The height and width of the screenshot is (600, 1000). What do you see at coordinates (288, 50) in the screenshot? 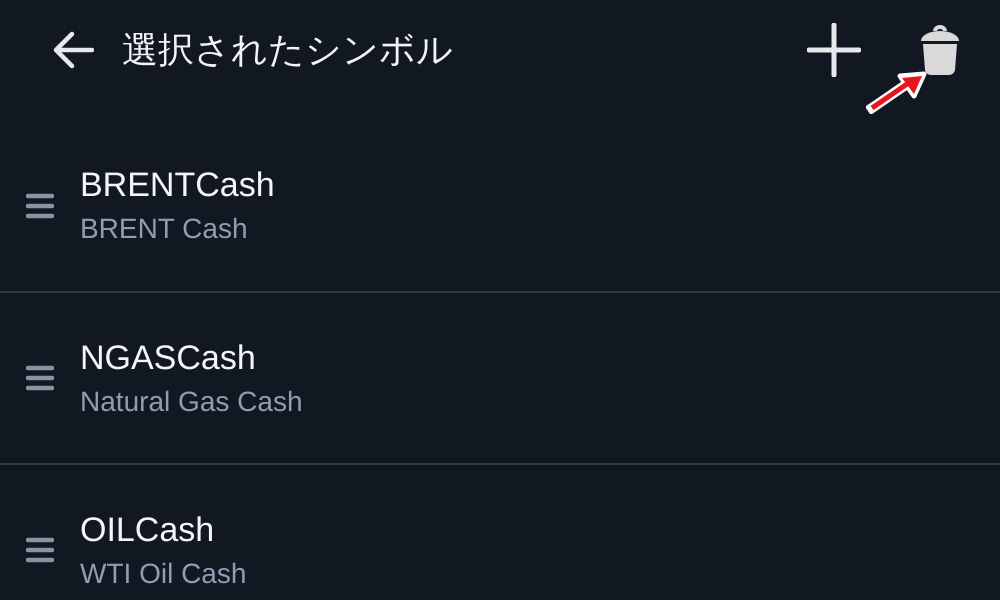
I see `screen-title: 選択されたシンボル` at bounding box center [288, 50].